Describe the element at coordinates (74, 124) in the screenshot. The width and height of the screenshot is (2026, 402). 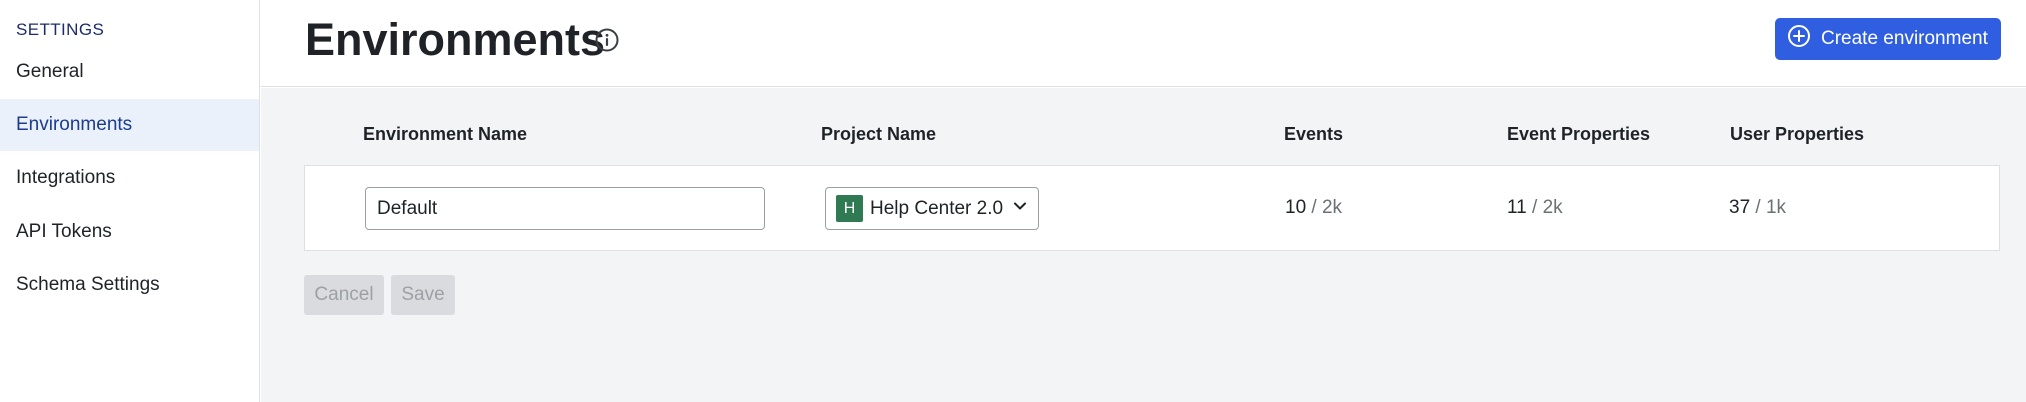
I see `sidebar-item-label: Environments` at that location.